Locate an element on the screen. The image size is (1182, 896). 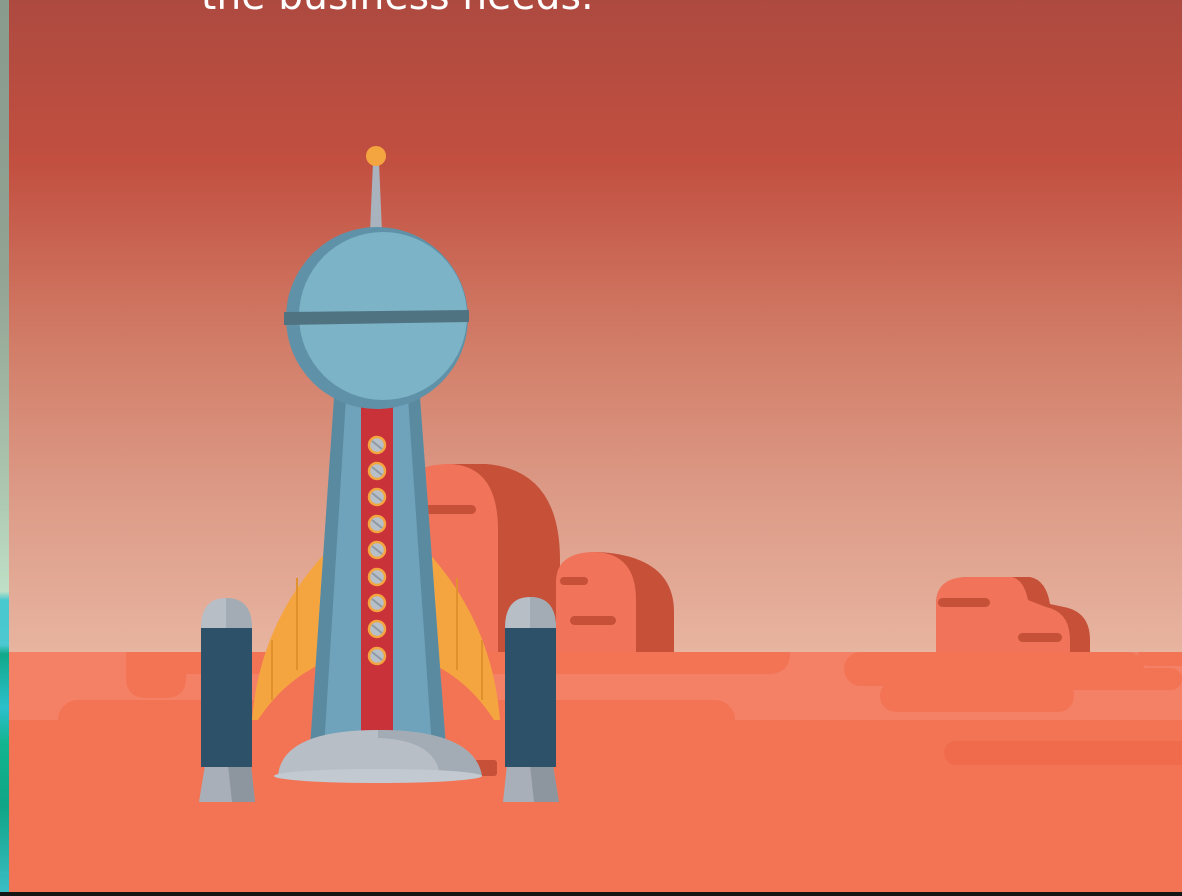
rock-formation-small is located at coordinates (615, 608).